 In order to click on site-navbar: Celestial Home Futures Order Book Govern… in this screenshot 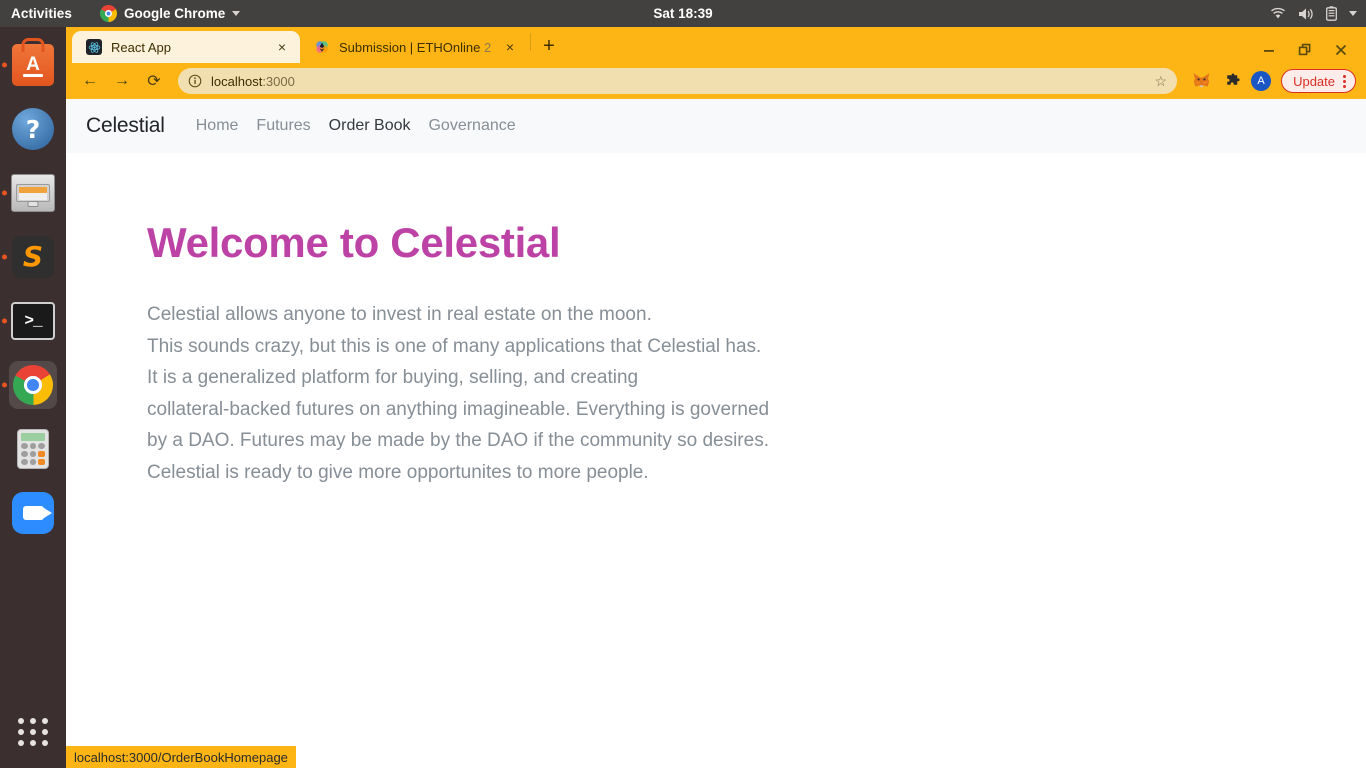, I will do `click(716, 126)`.